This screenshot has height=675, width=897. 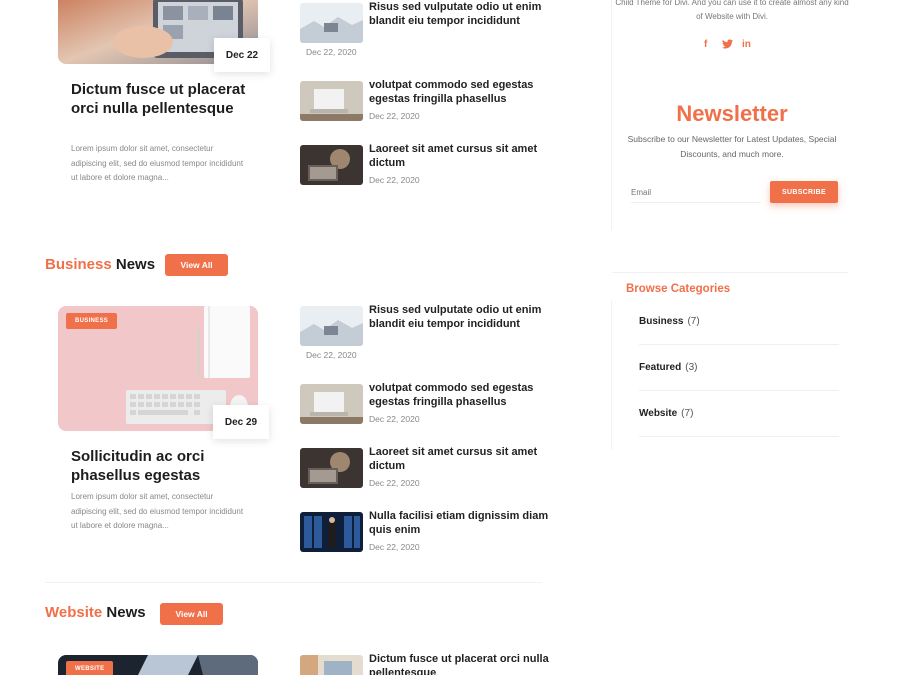 What do you see at coordinates (739, 414) in the screenshot?
I see `category-item: Website (7)` at bounding box center [739, 414].